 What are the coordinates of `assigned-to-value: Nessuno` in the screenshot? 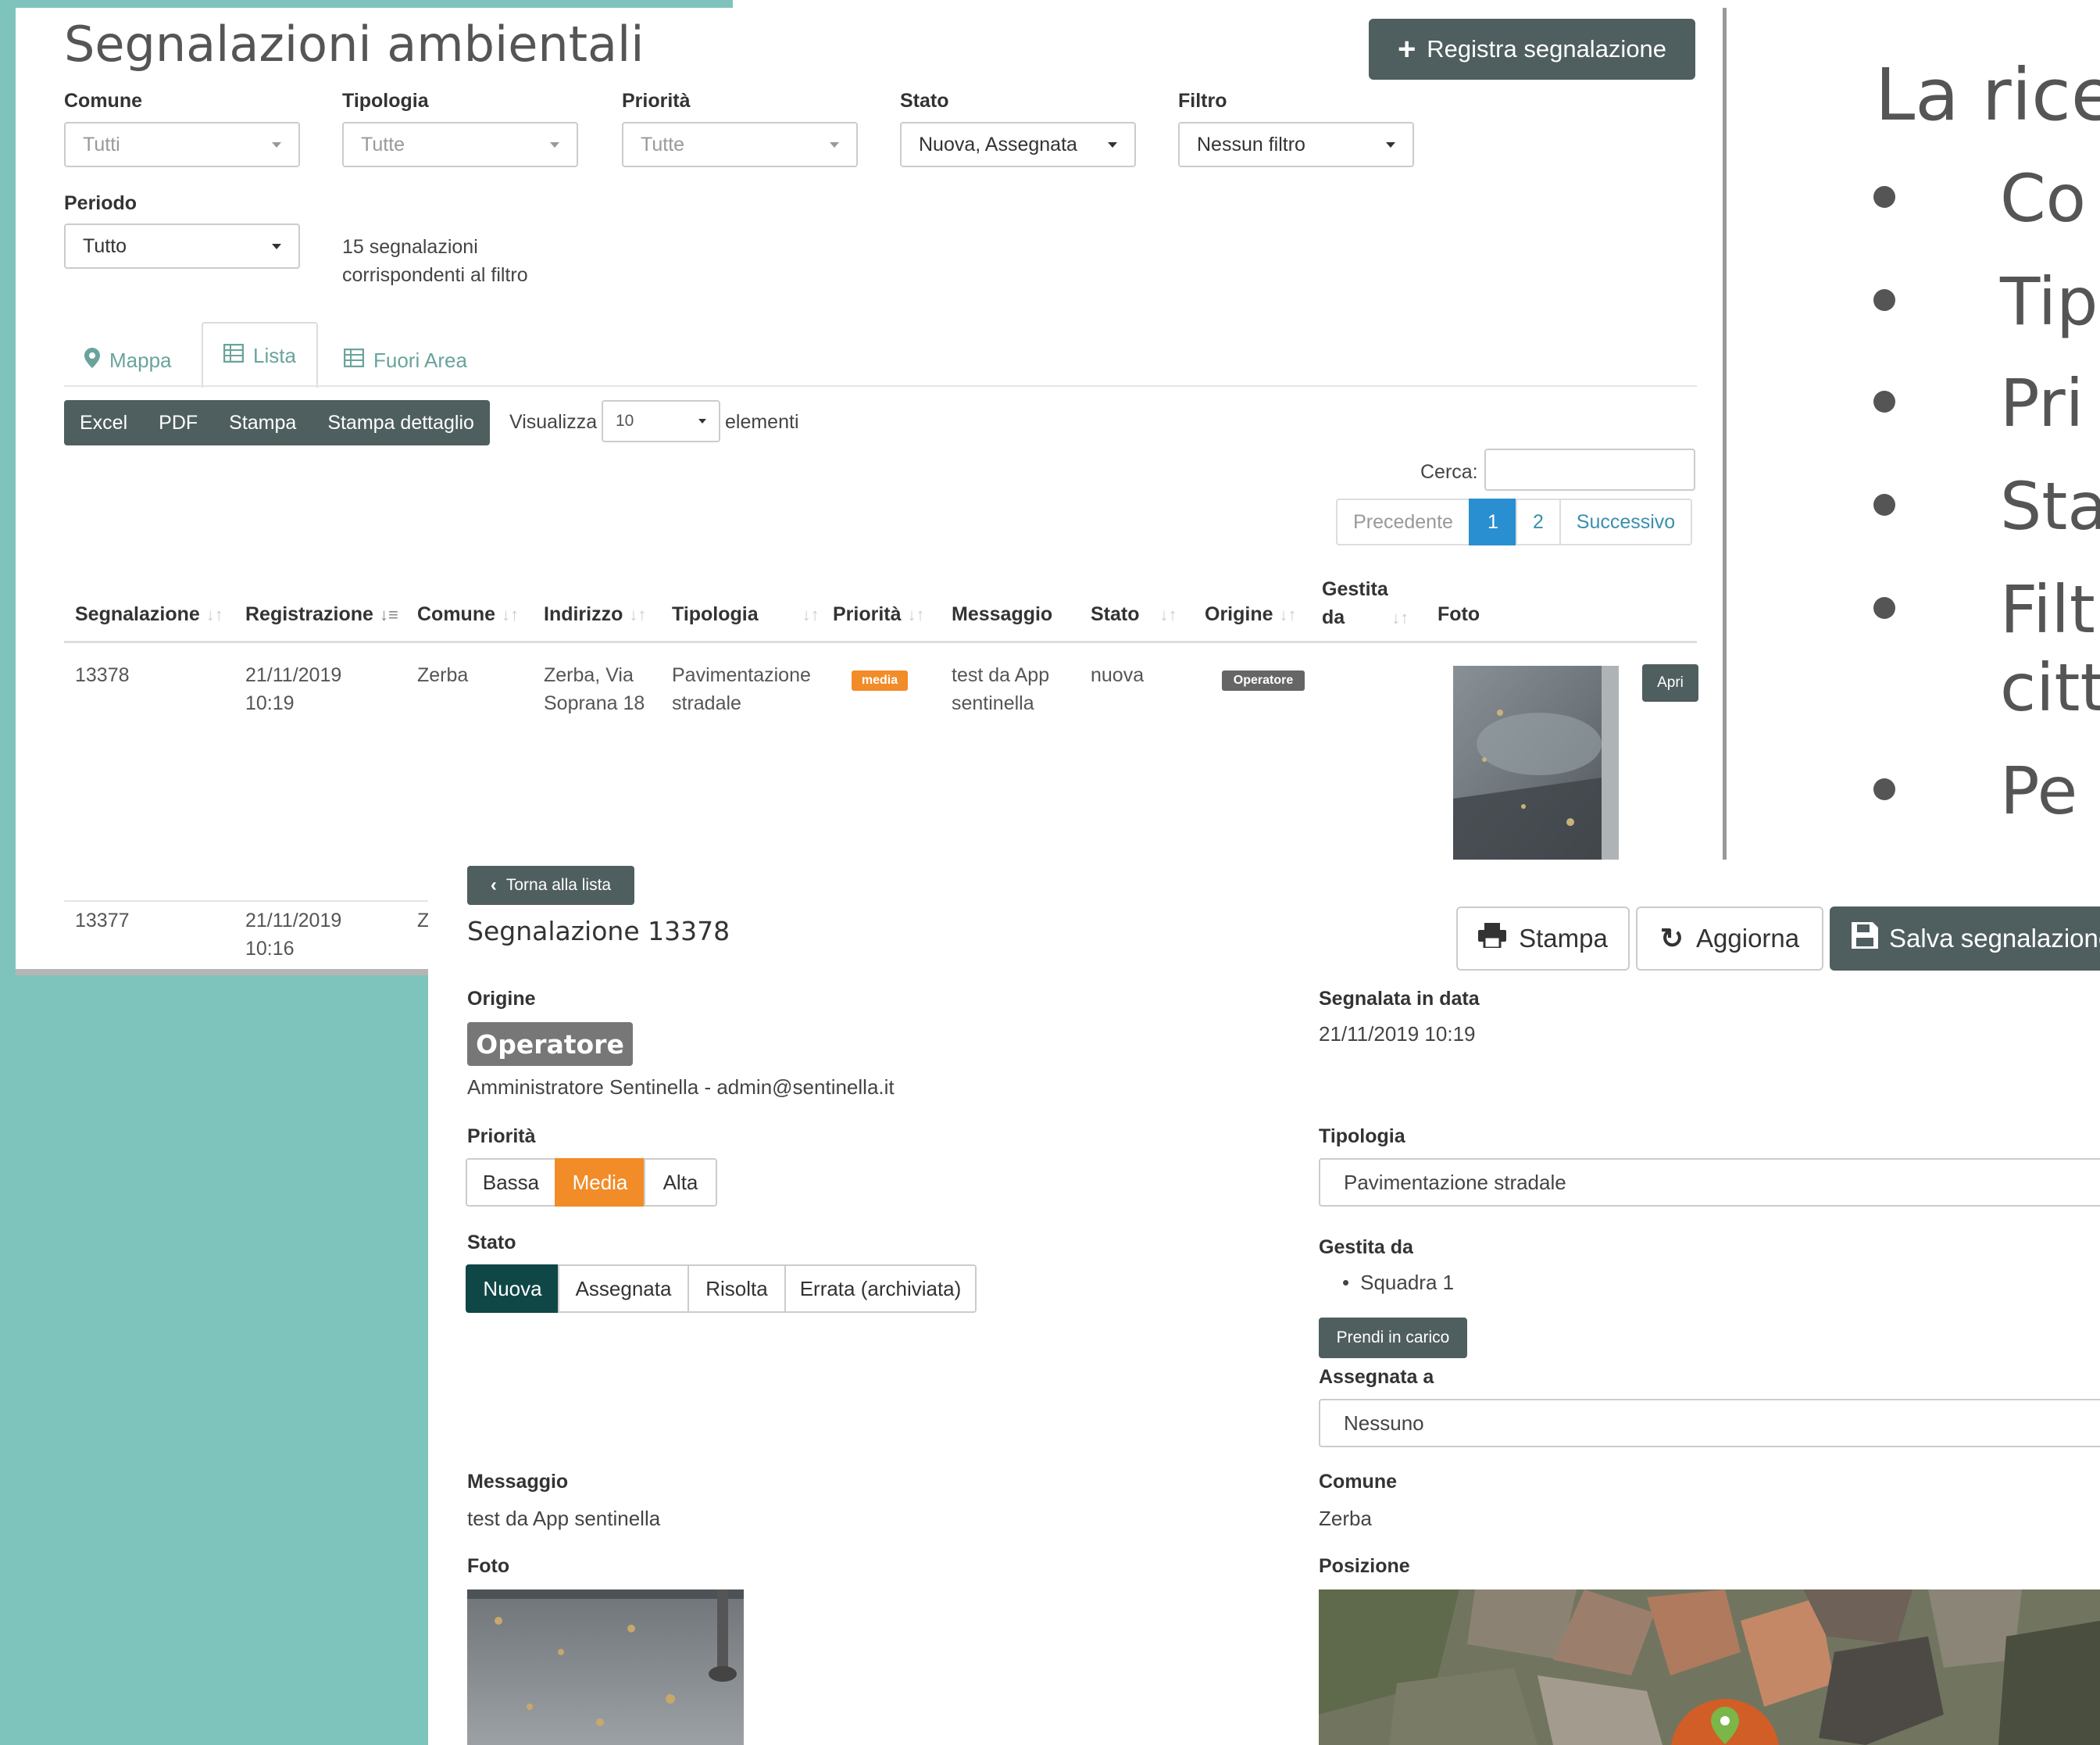 It's located at (1384, 1423).